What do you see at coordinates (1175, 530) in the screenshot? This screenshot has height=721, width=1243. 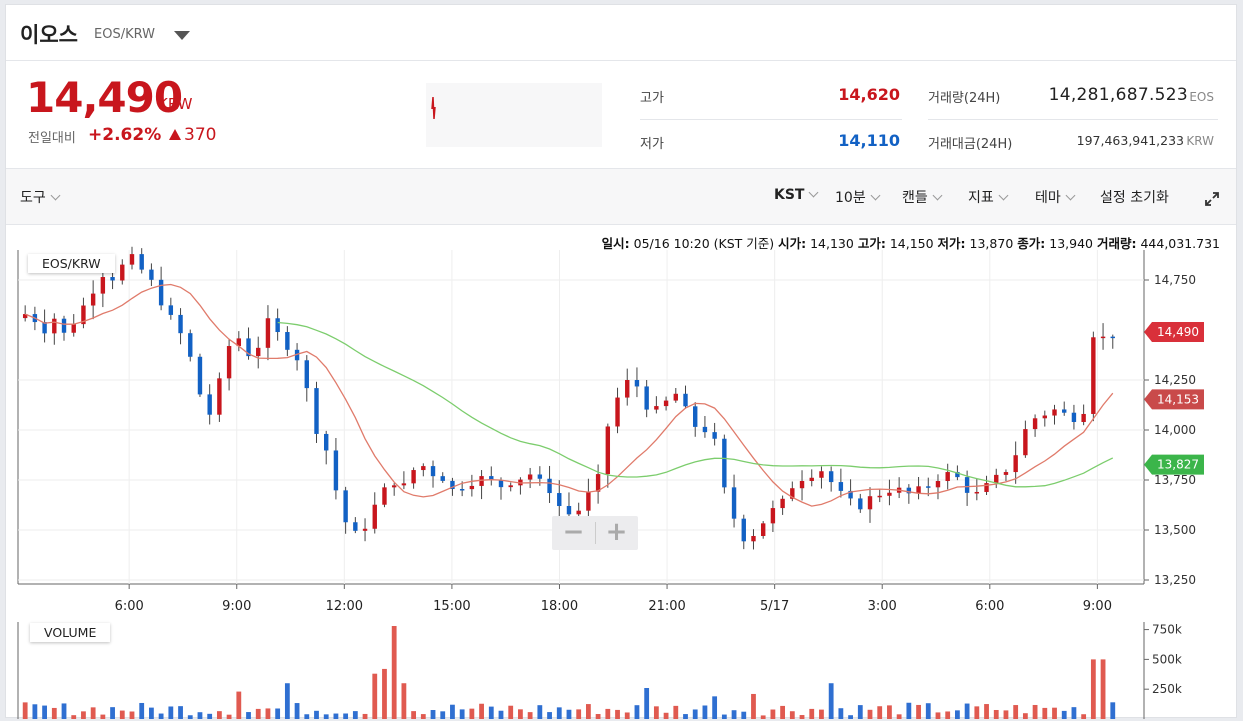 I see `price-tick-label: 13,500` at bounding box center [1175, 530].